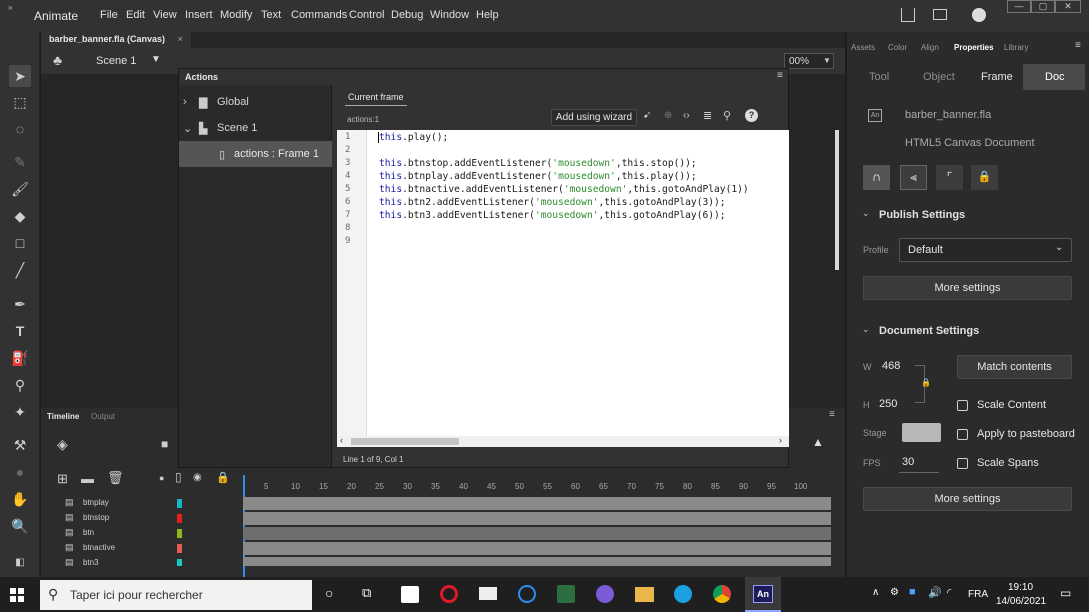 The width and height of the screenshot is (1089, 612). I want to click on lasso-icon: ◌, so click(20, 129).